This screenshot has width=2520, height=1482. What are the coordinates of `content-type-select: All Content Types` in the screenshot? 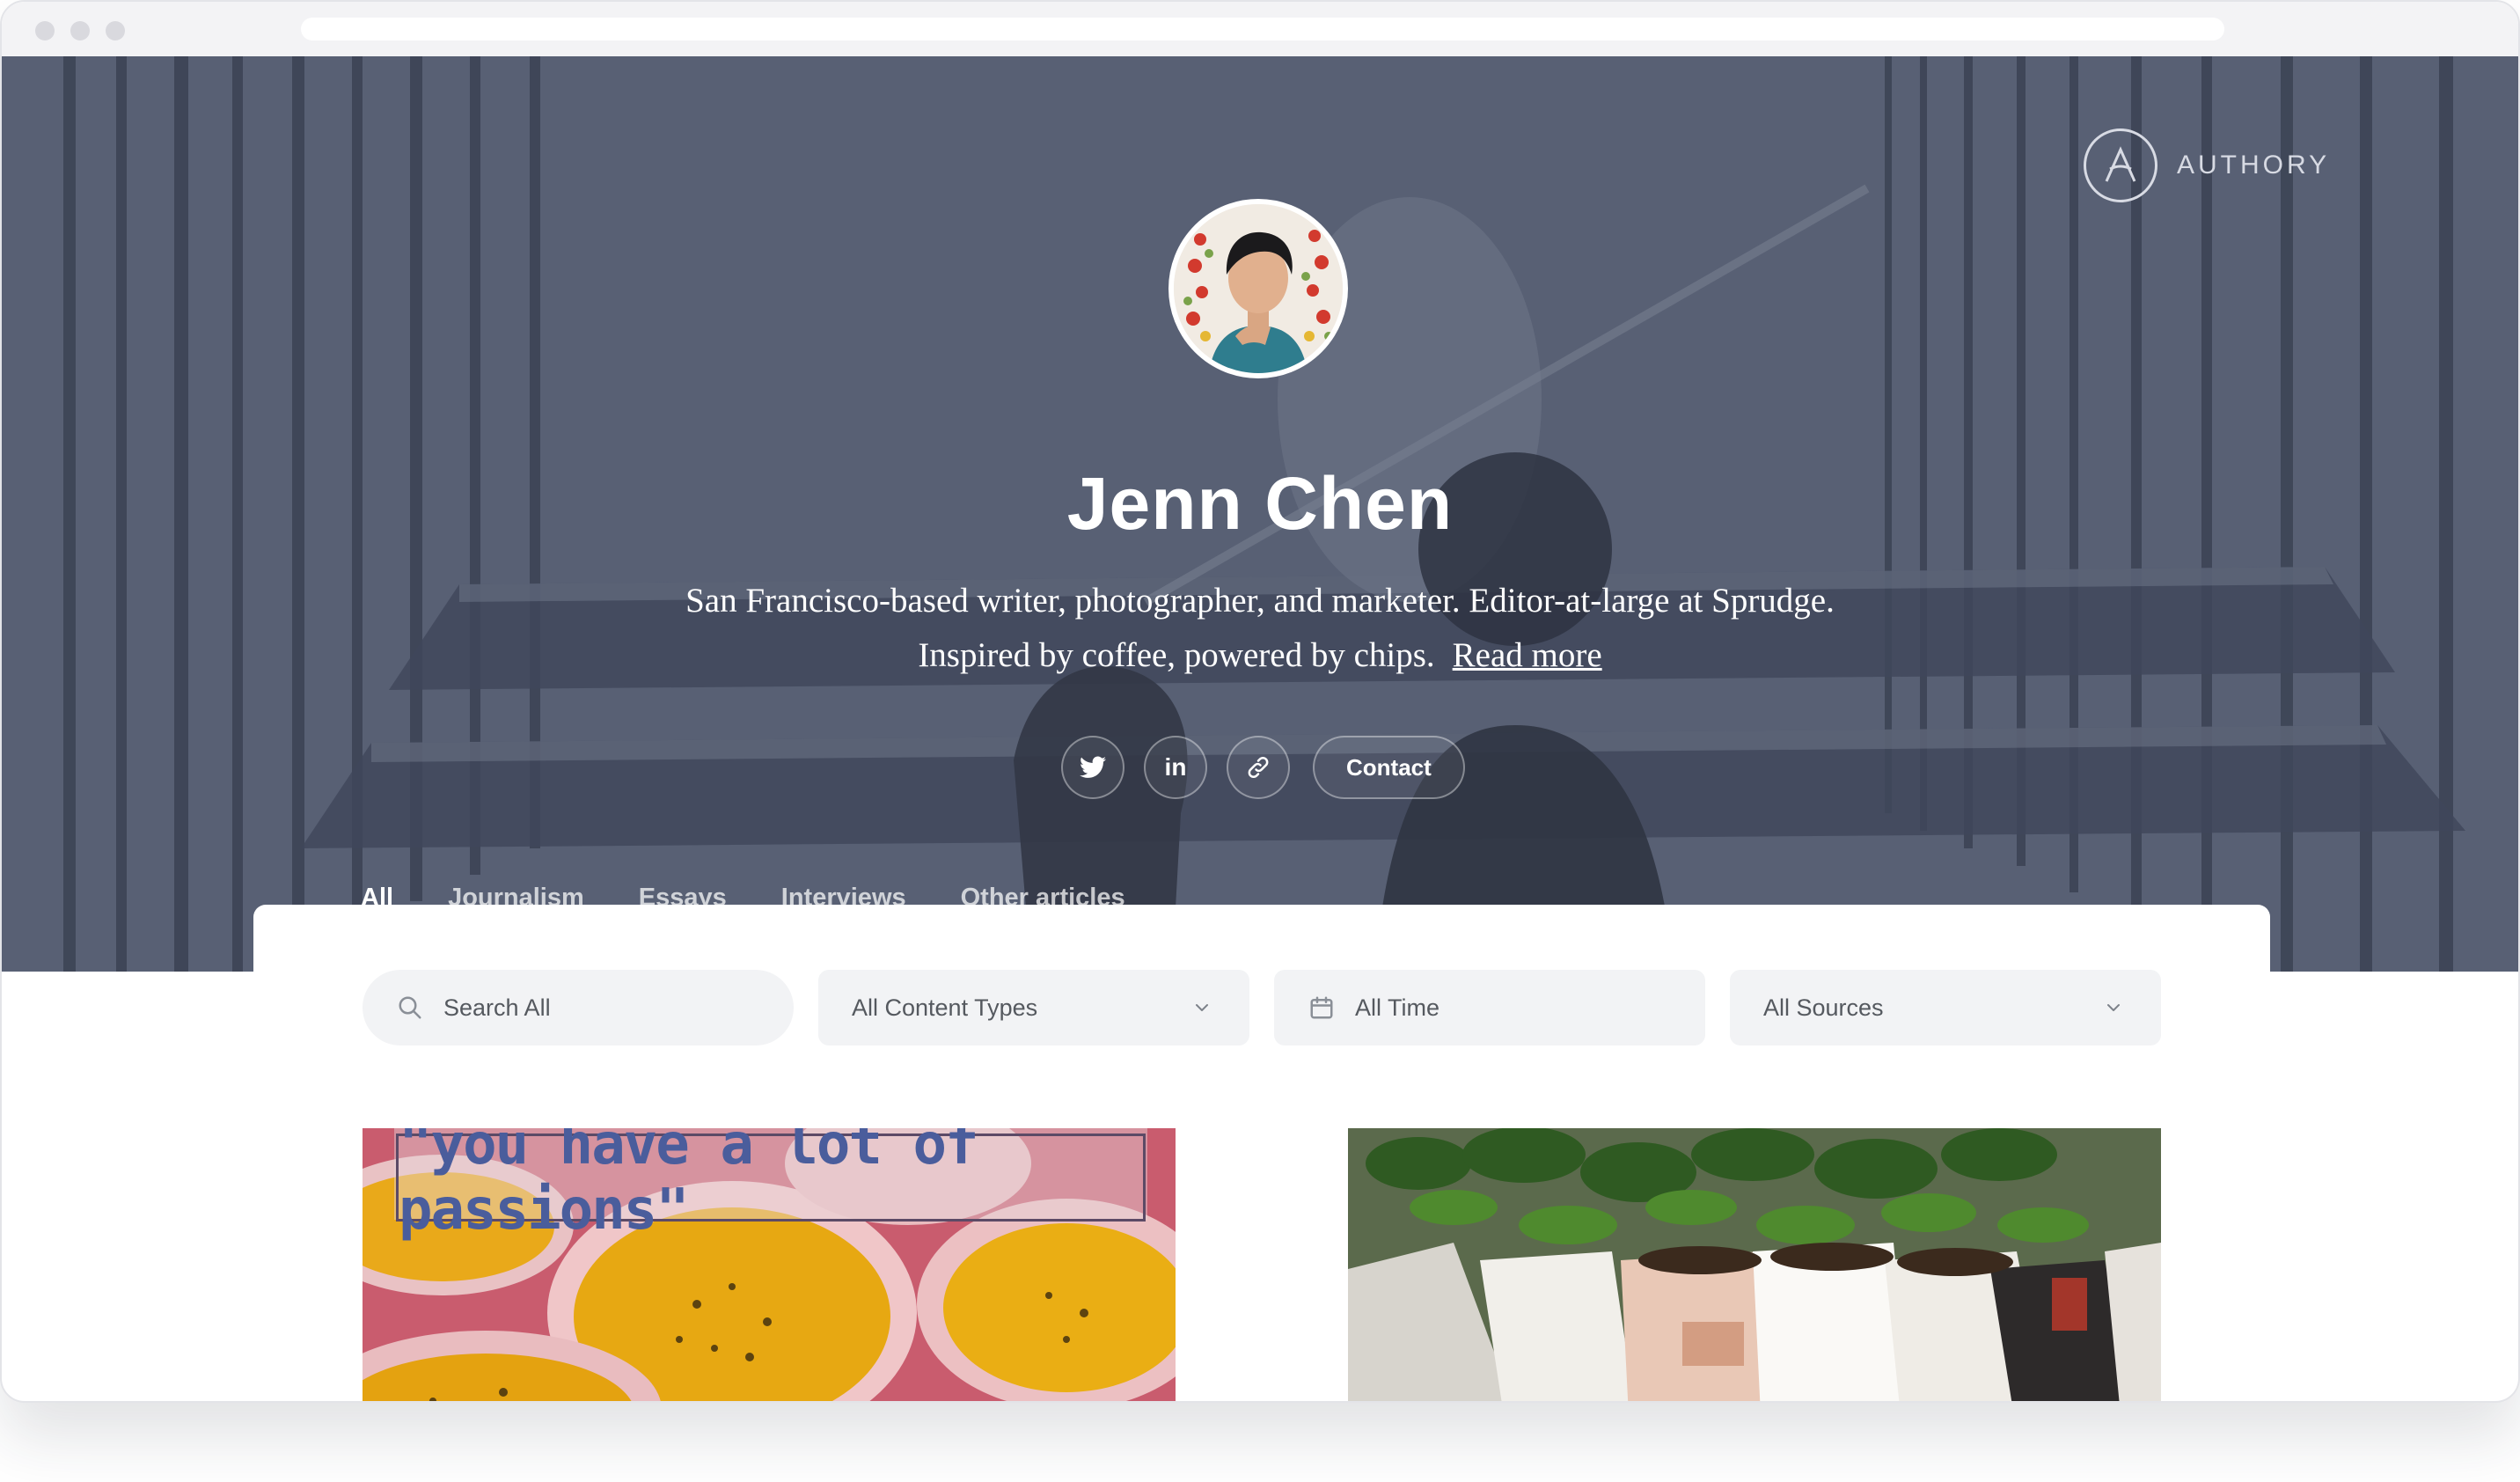 It's located at (1033, 1008).